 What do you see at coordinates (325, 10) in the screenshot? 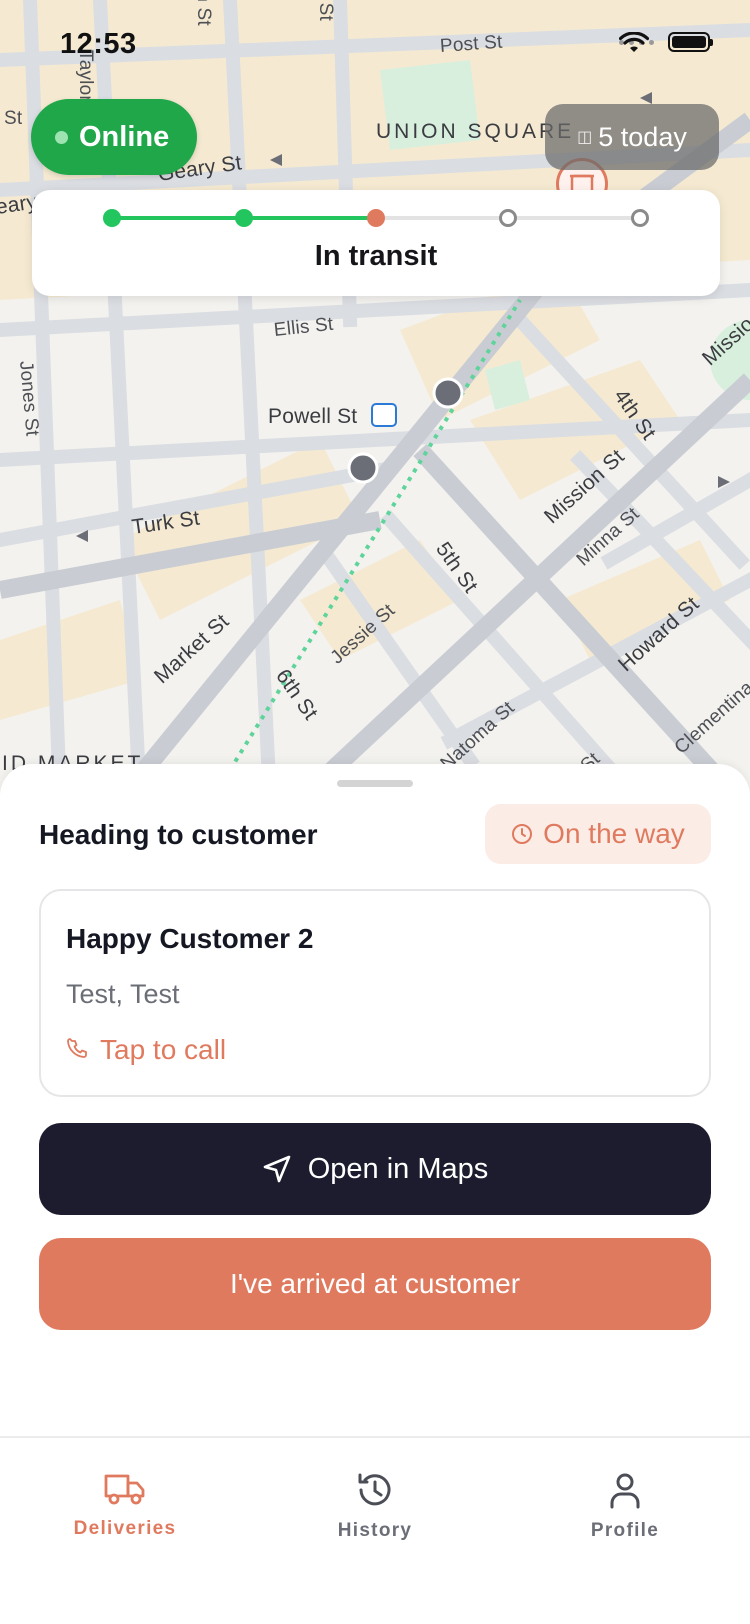
I see `map-label-powell-top: Powell St` at bounding box center [325, 10].